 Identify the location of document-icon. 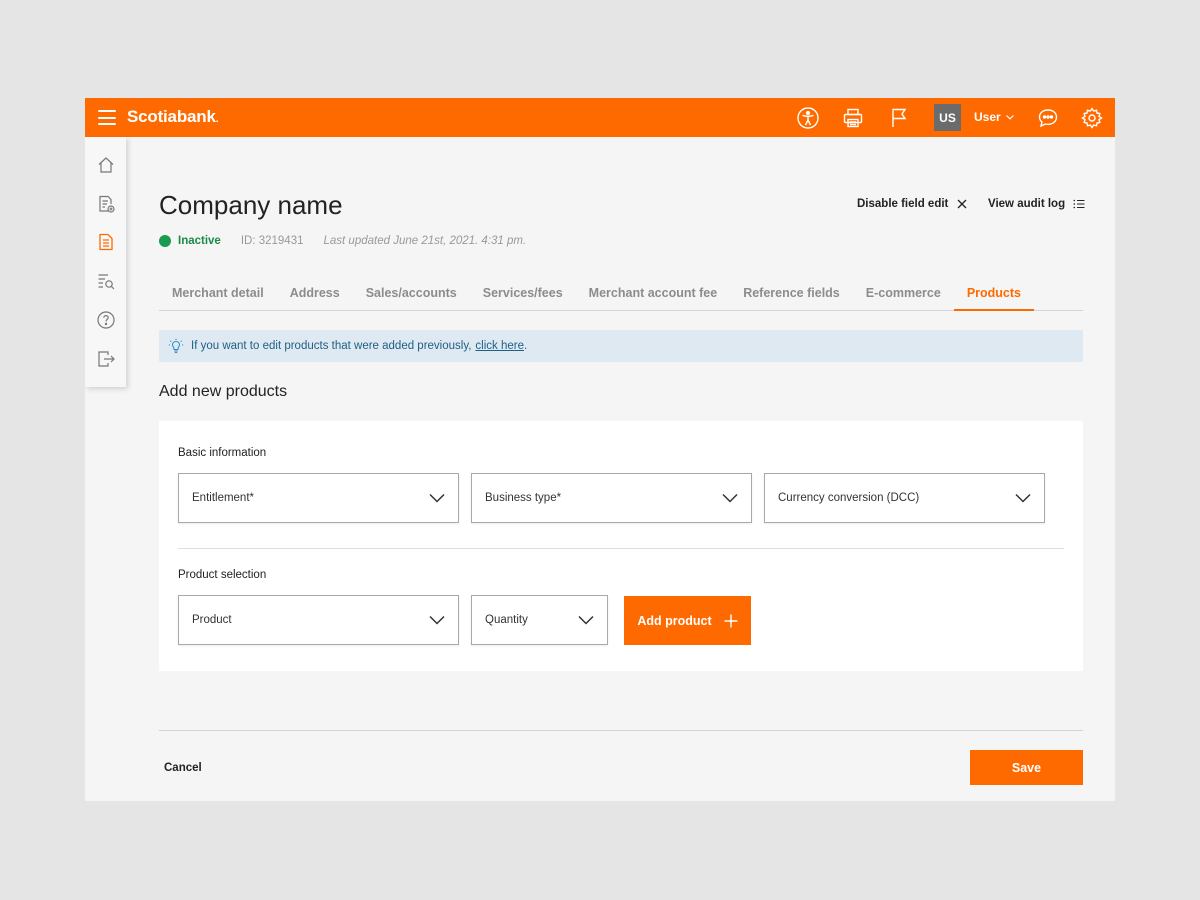
(106, 242).